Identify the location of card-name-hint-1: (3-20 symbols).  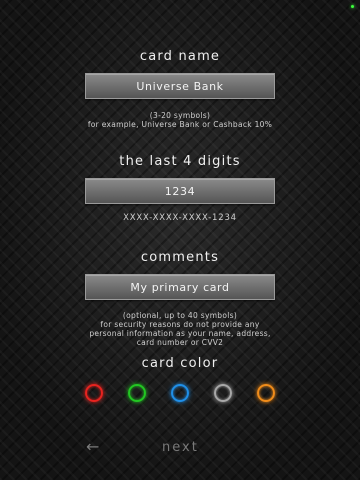
(180, 115).